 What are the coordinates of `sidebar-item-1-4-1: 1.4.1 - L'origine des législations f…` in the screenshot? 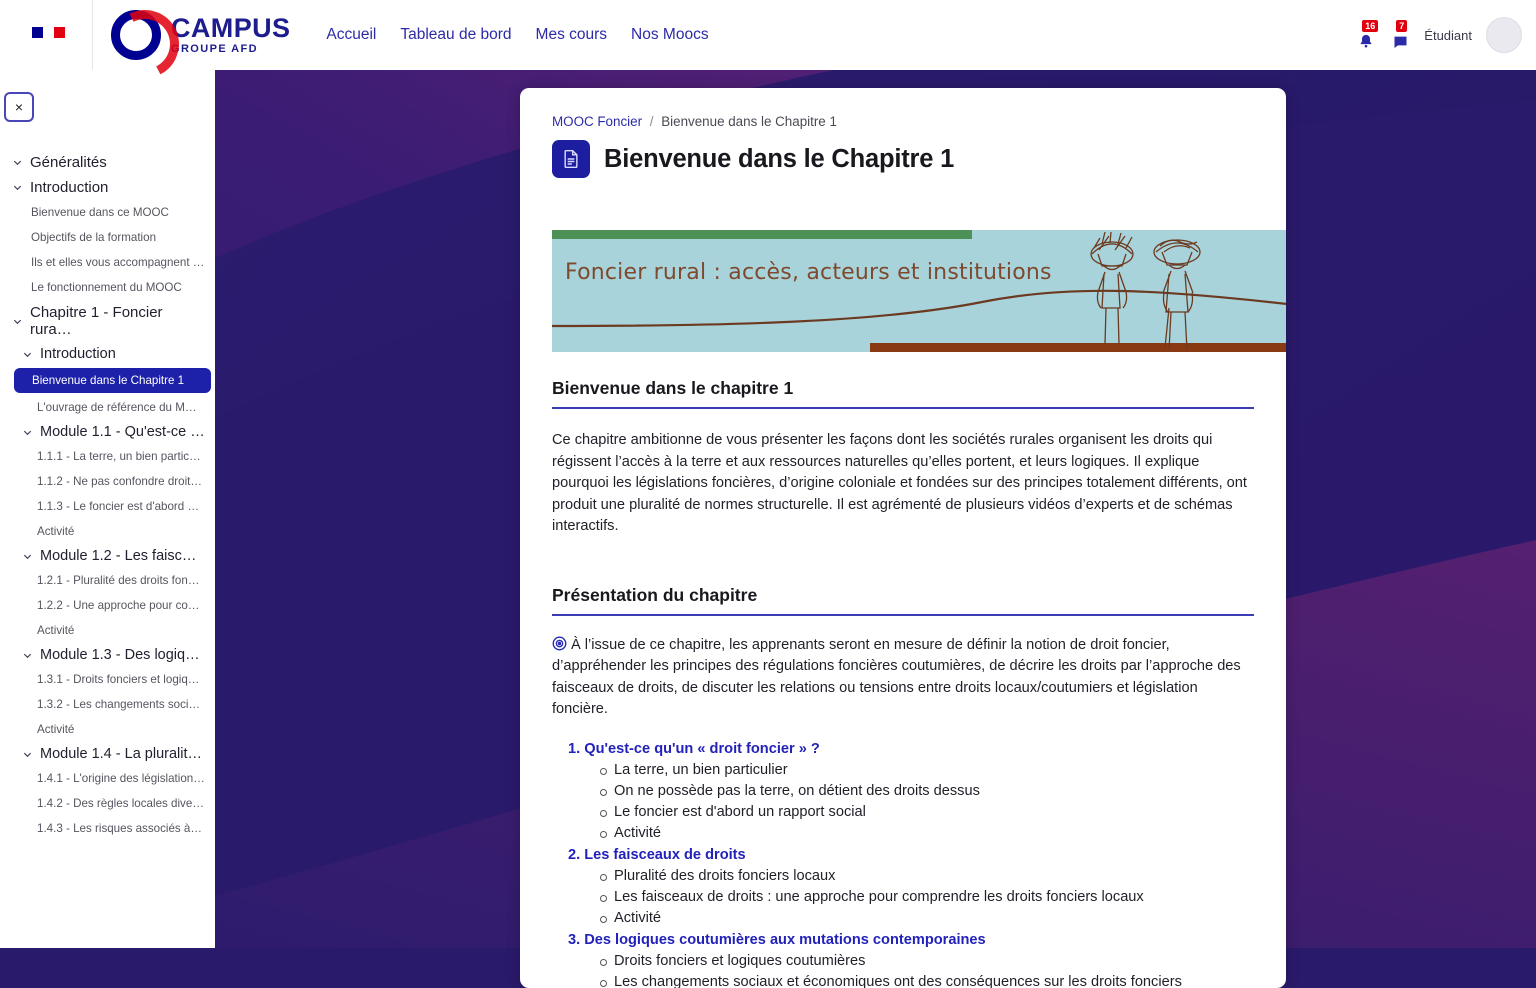 It's located at (107, 778).